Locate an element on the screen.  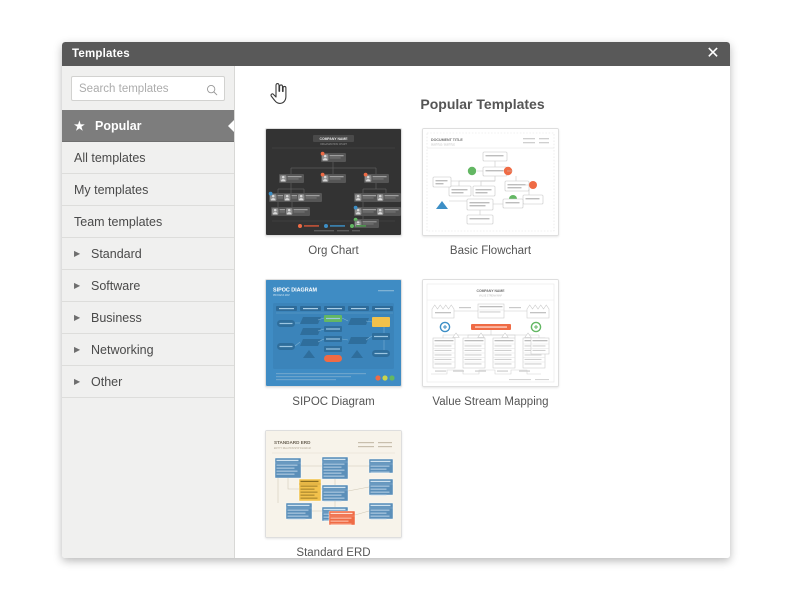
svg-text: ORGANIZATION CHART is located at coordinates (333, 144).